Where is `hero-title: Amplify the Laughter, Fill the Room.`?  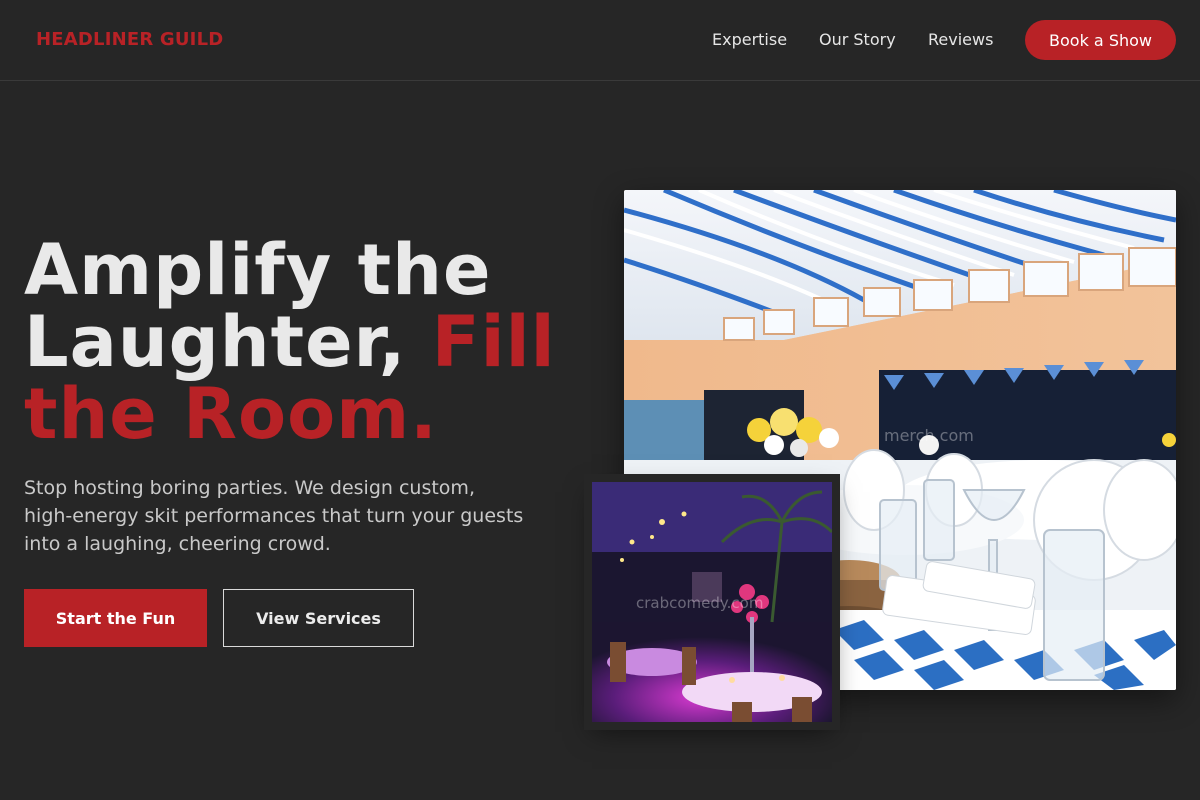
hero-title: Amplify the Laughter, Fill the Room. is located at coordinates (304, 342).